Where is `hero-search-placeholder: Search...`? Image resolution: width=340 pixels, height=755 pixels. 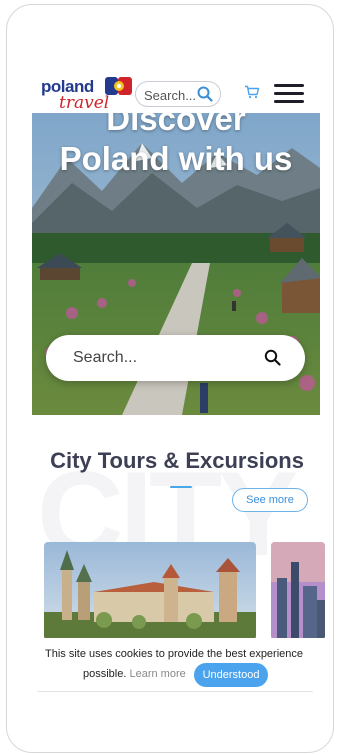
hero-search-placeholder: Search... is located at coordinates (105, 357).